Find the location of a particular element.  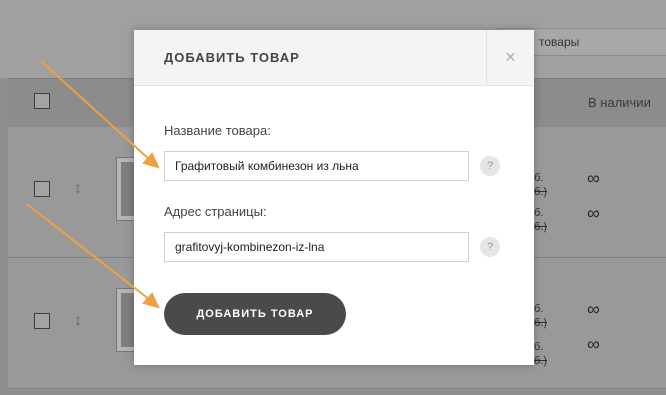

close-button: × is located at coordinates (510, 57).